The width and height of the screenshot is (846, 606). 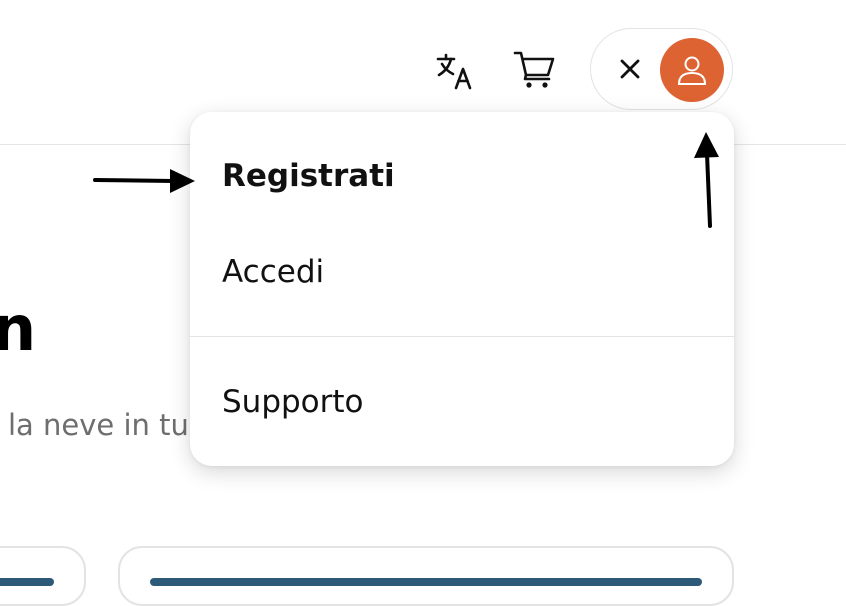 What do you see at coordinates (406, 180) in the screenshot?
I see `annotation-arrows` at bounding box center [406, 180].